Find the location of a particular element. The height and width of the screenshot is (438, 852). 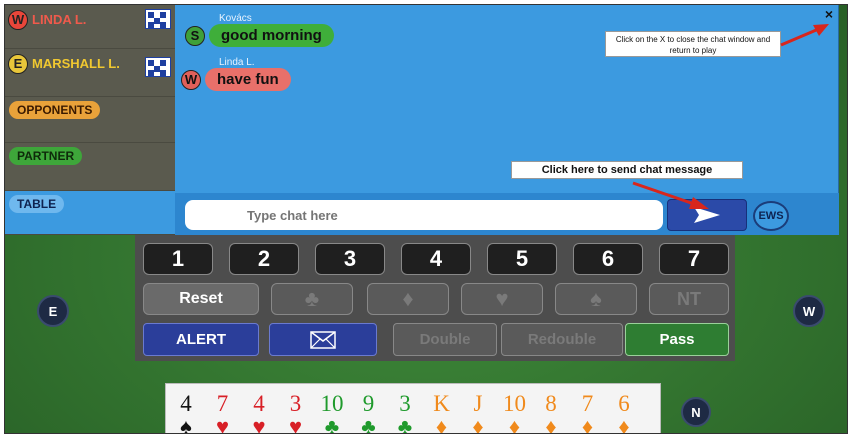

club-icon: ♣ is located at coordinates (312, 298).